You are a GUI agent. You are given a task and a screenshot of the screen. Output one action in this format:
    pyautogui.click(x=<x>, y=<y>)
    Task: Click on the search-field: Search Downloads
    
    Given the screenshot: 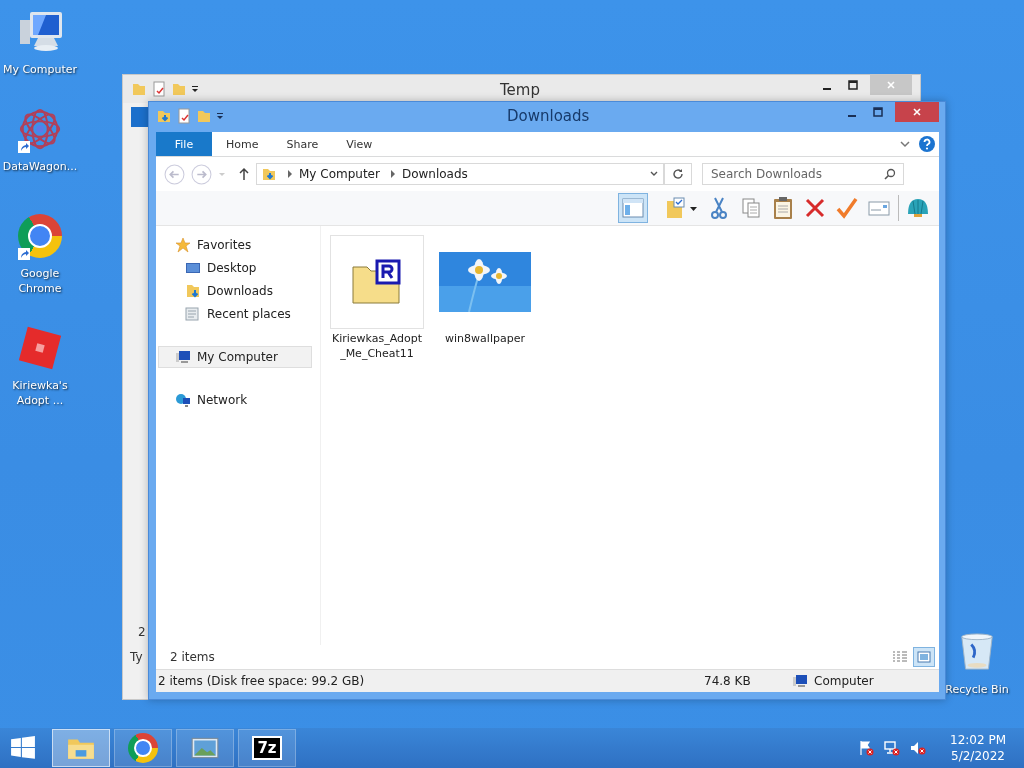 What is the action you would take?
    pyautogui.click(x=803, y=174)
    